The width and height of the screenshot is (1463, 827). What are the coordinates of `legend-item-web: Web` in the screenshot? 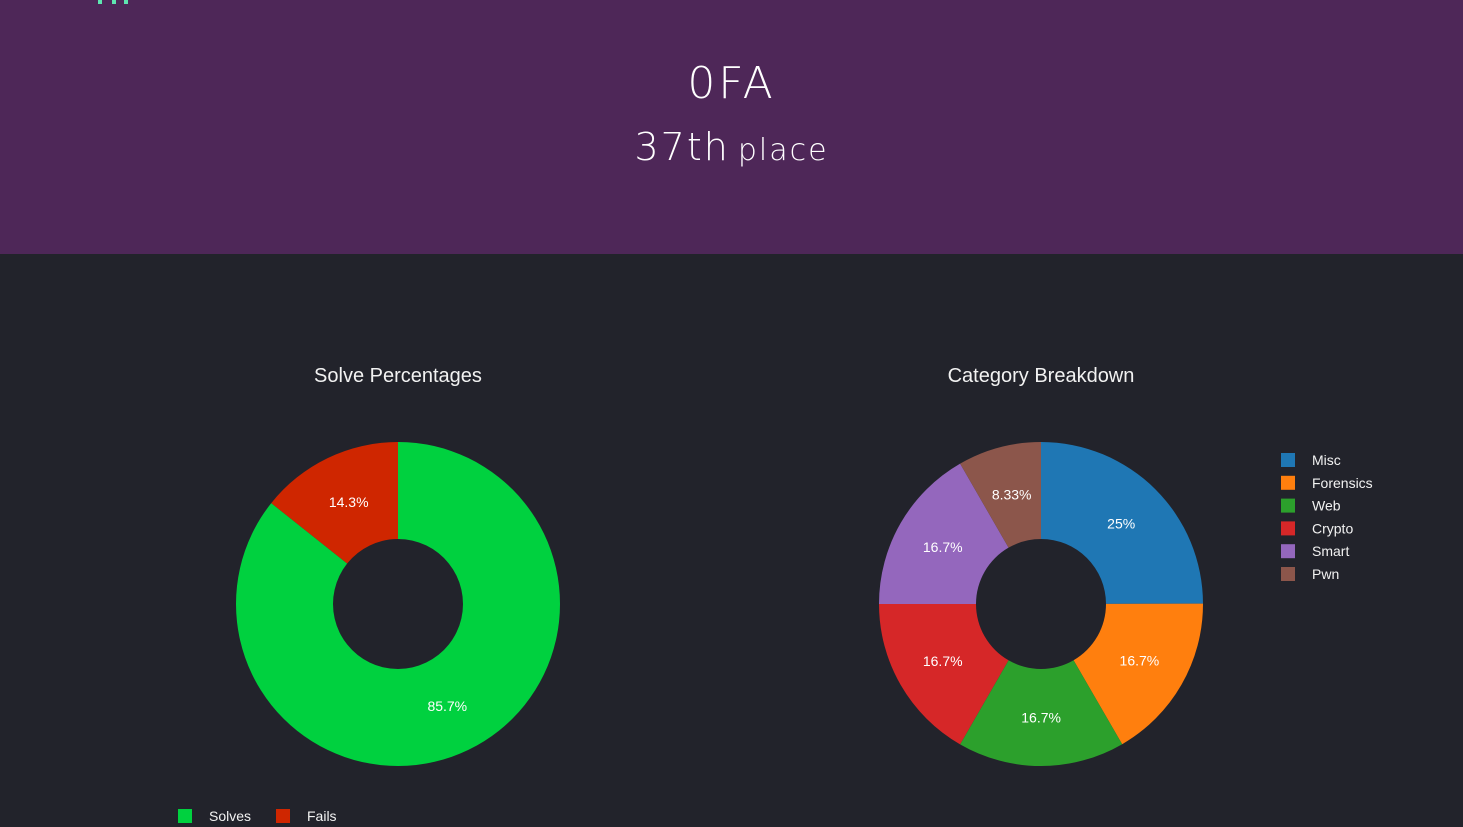 It's located at (1326, 506).